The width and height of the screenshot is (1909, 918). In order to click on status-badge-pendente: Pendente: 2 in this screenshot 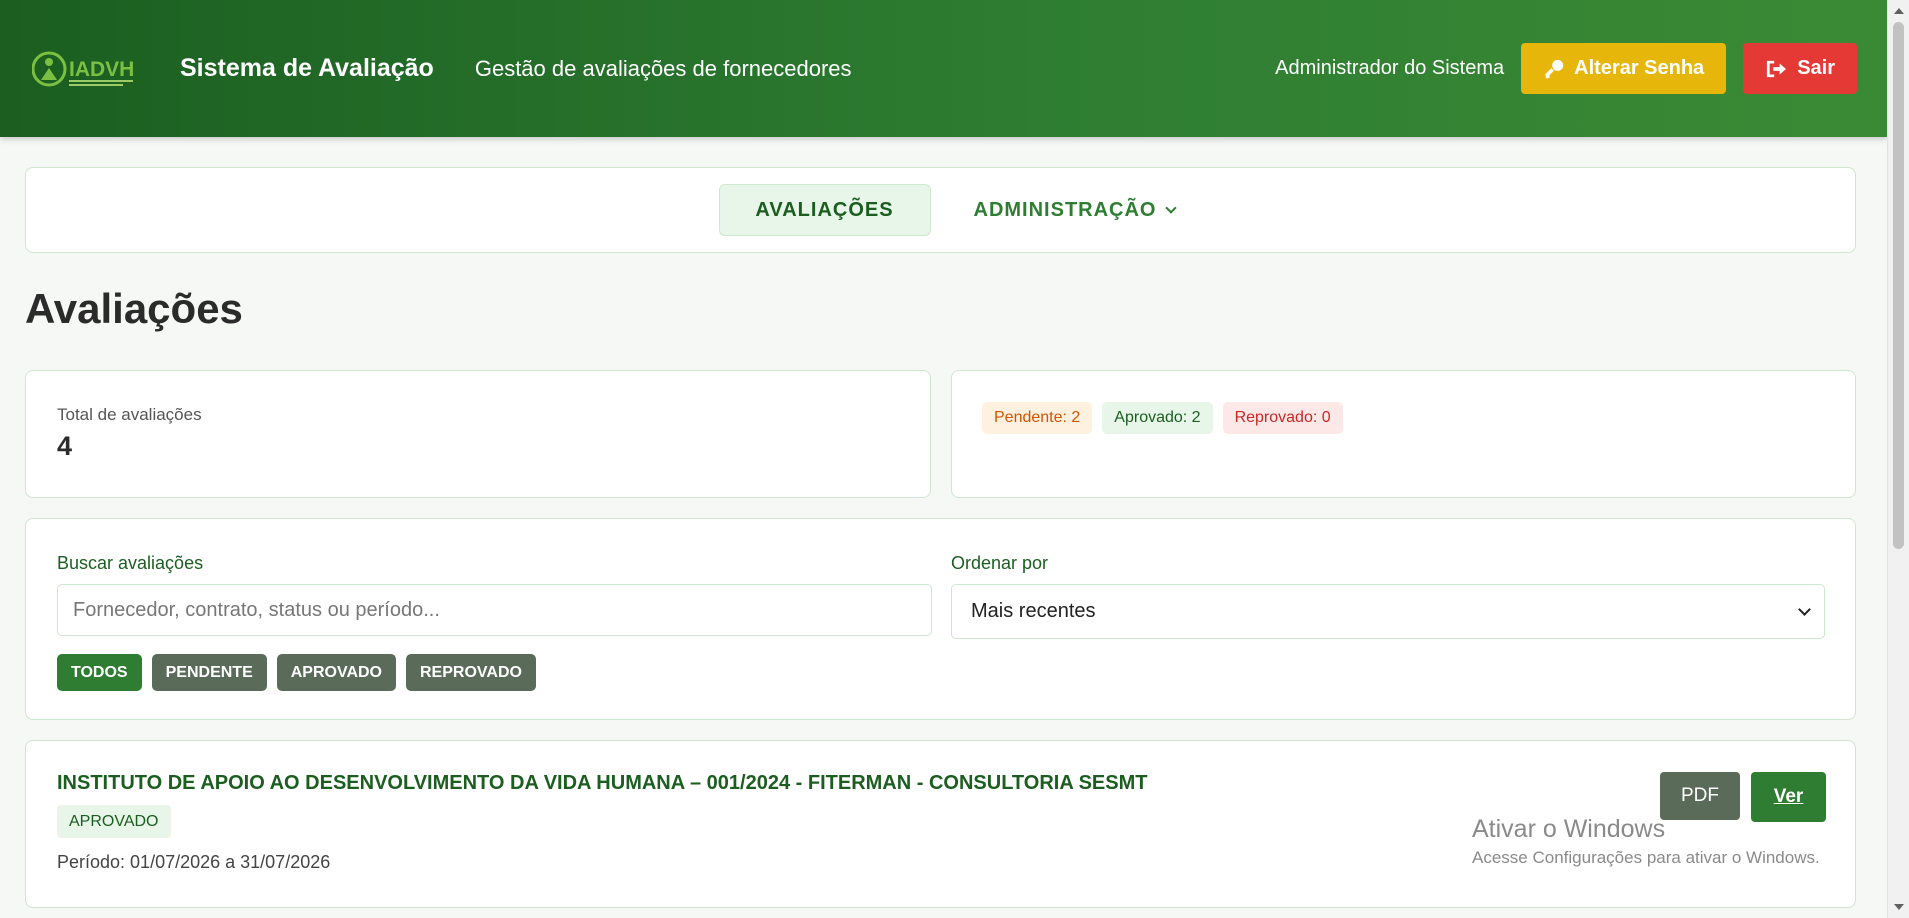, I will do `click(1037, 418)`.